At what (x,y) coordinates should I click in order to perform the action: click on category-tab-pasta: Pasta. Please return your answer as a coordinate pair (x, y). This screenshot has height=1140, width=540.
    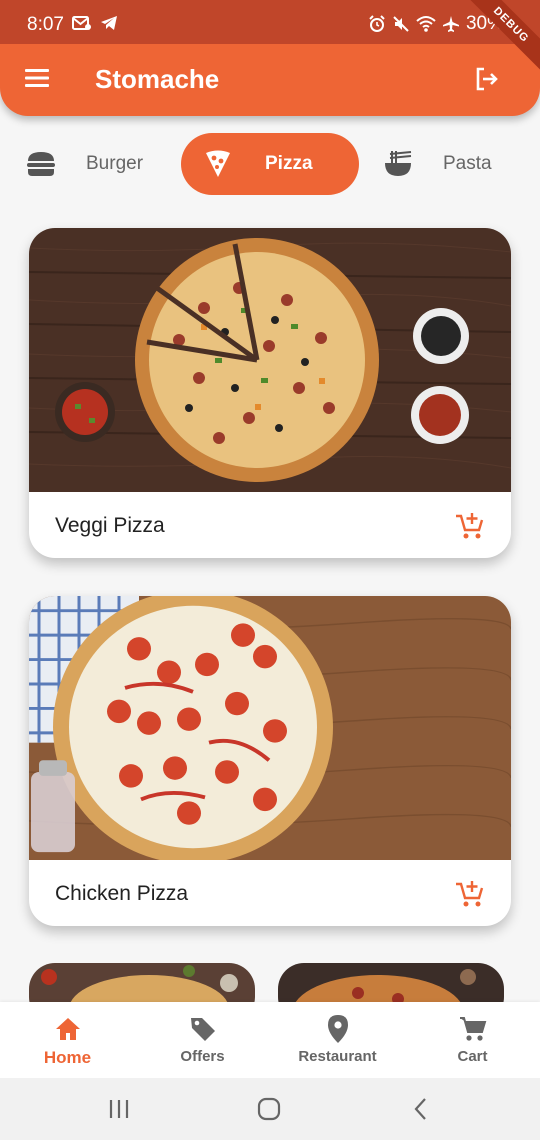
    Looking at the image, I should click on (450, 164).